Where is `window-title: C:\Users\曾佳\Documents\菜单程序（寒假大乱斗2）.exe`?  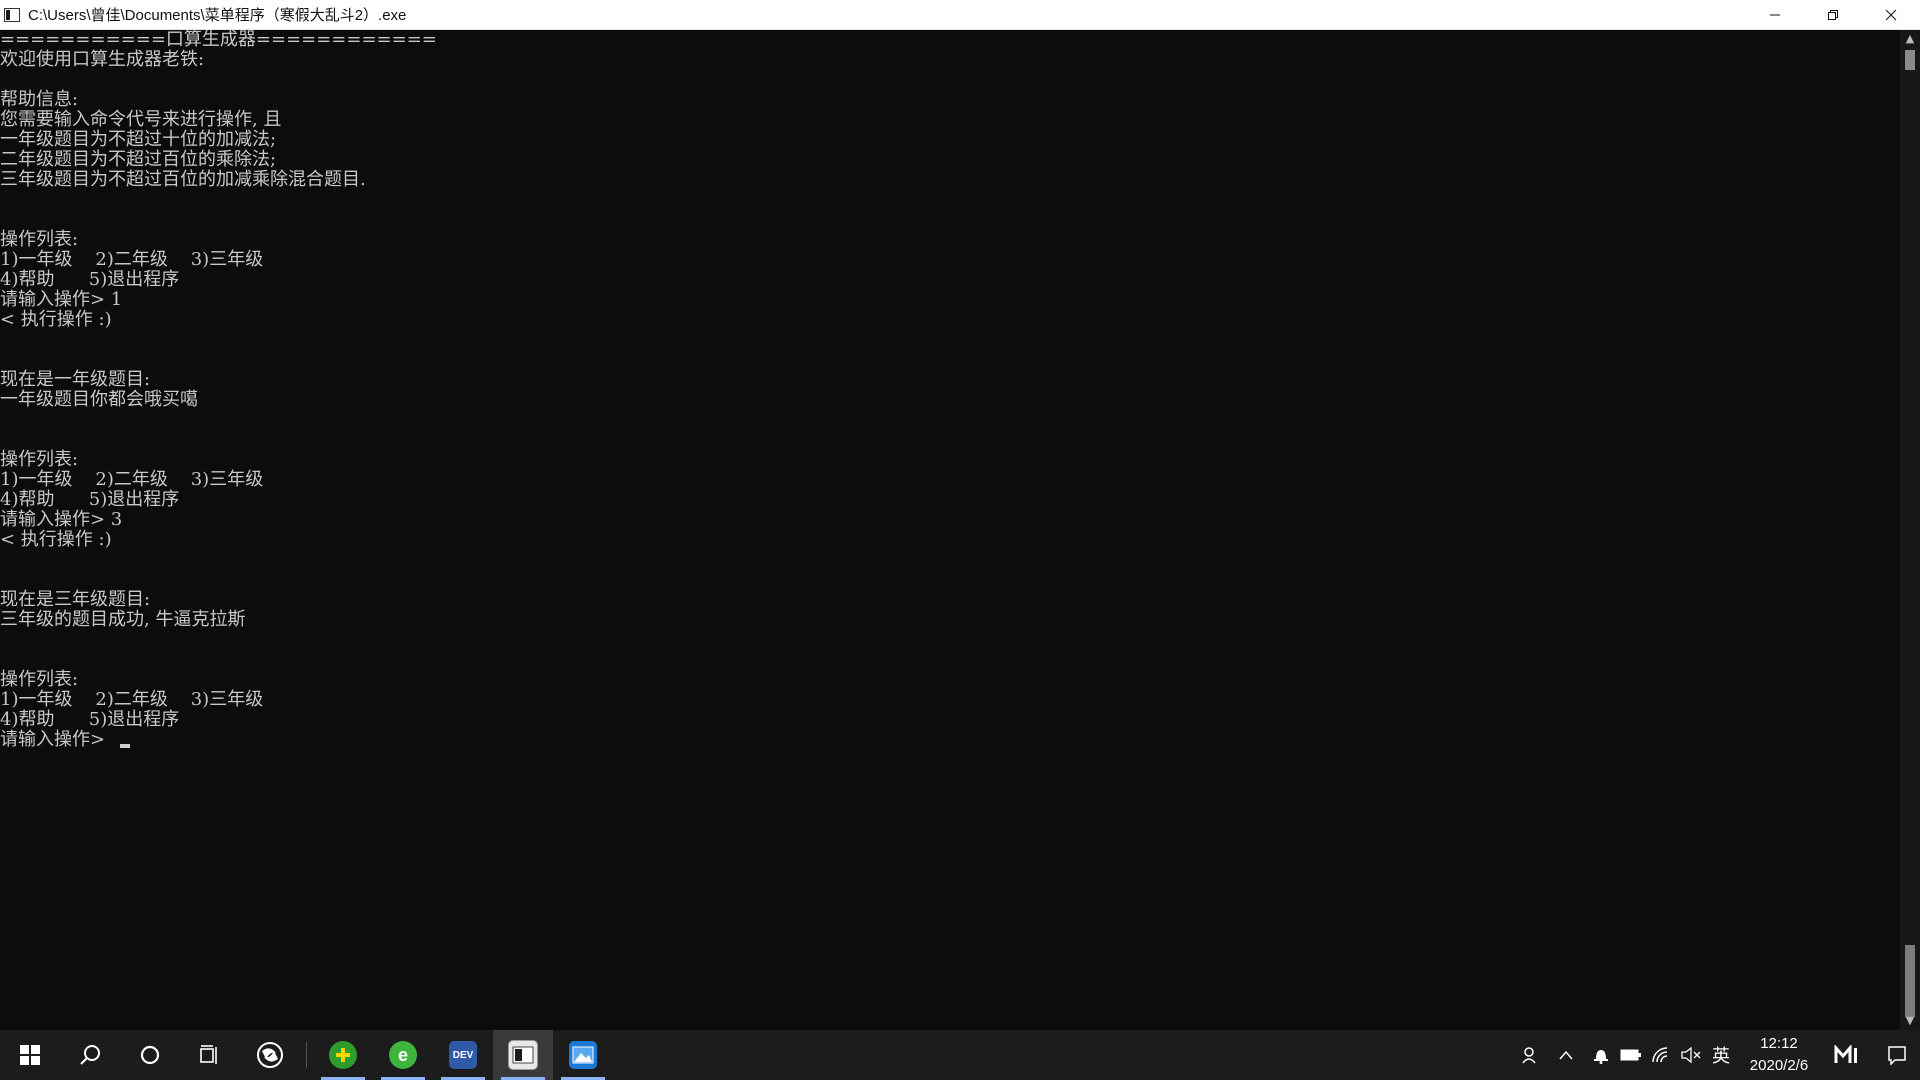
window-title: C:\Users\曾佳\Documents\菜单程序（寒假大乱斗2）.exe is located at coordinates (217, 15).